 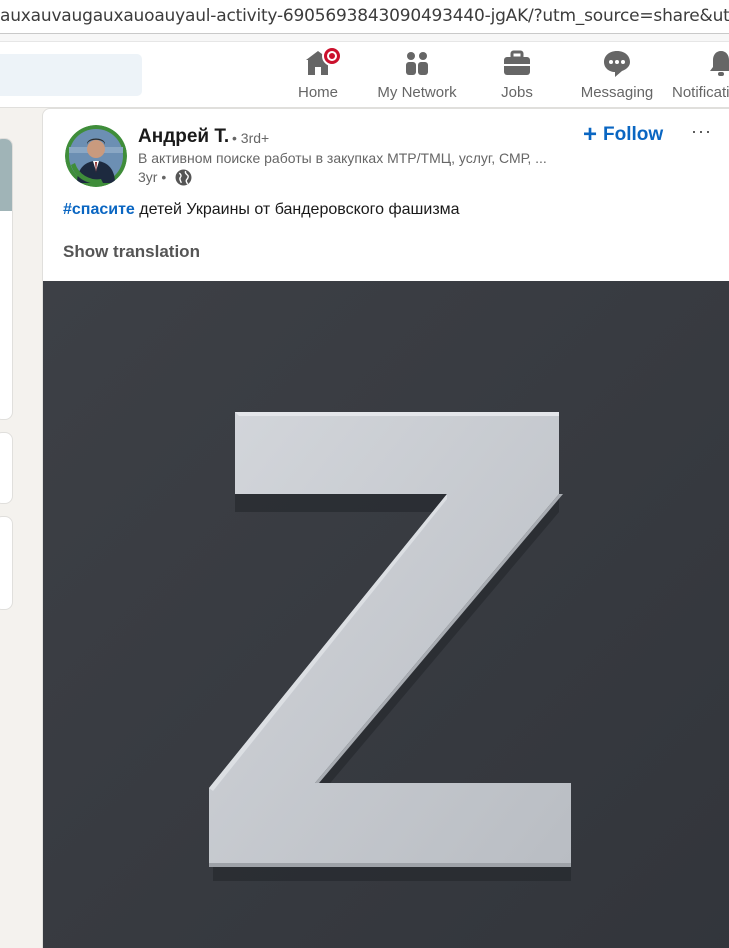 I want to click on toolbar-divider, so click(x=364, y=38).